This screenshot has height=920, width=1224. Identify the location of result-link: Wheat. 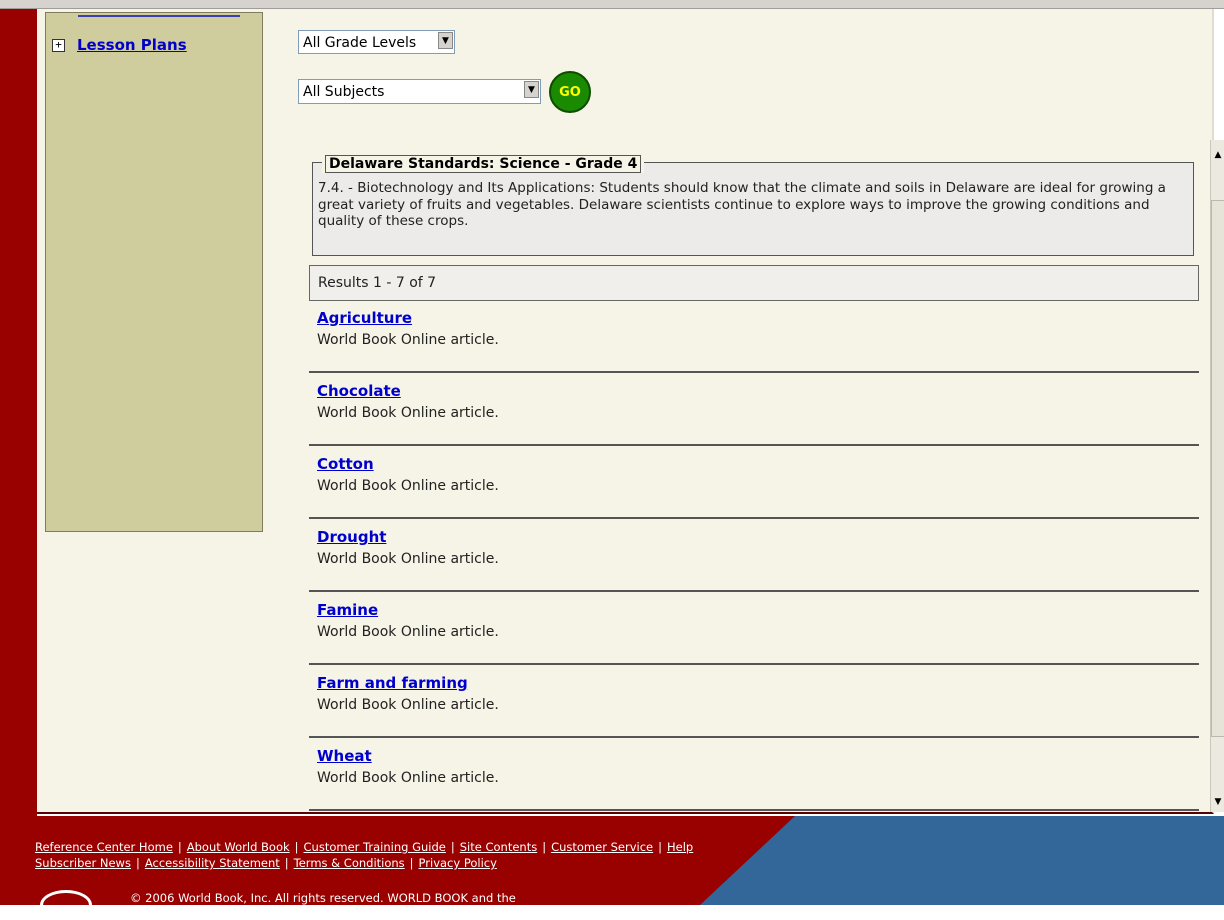
(344, 756).